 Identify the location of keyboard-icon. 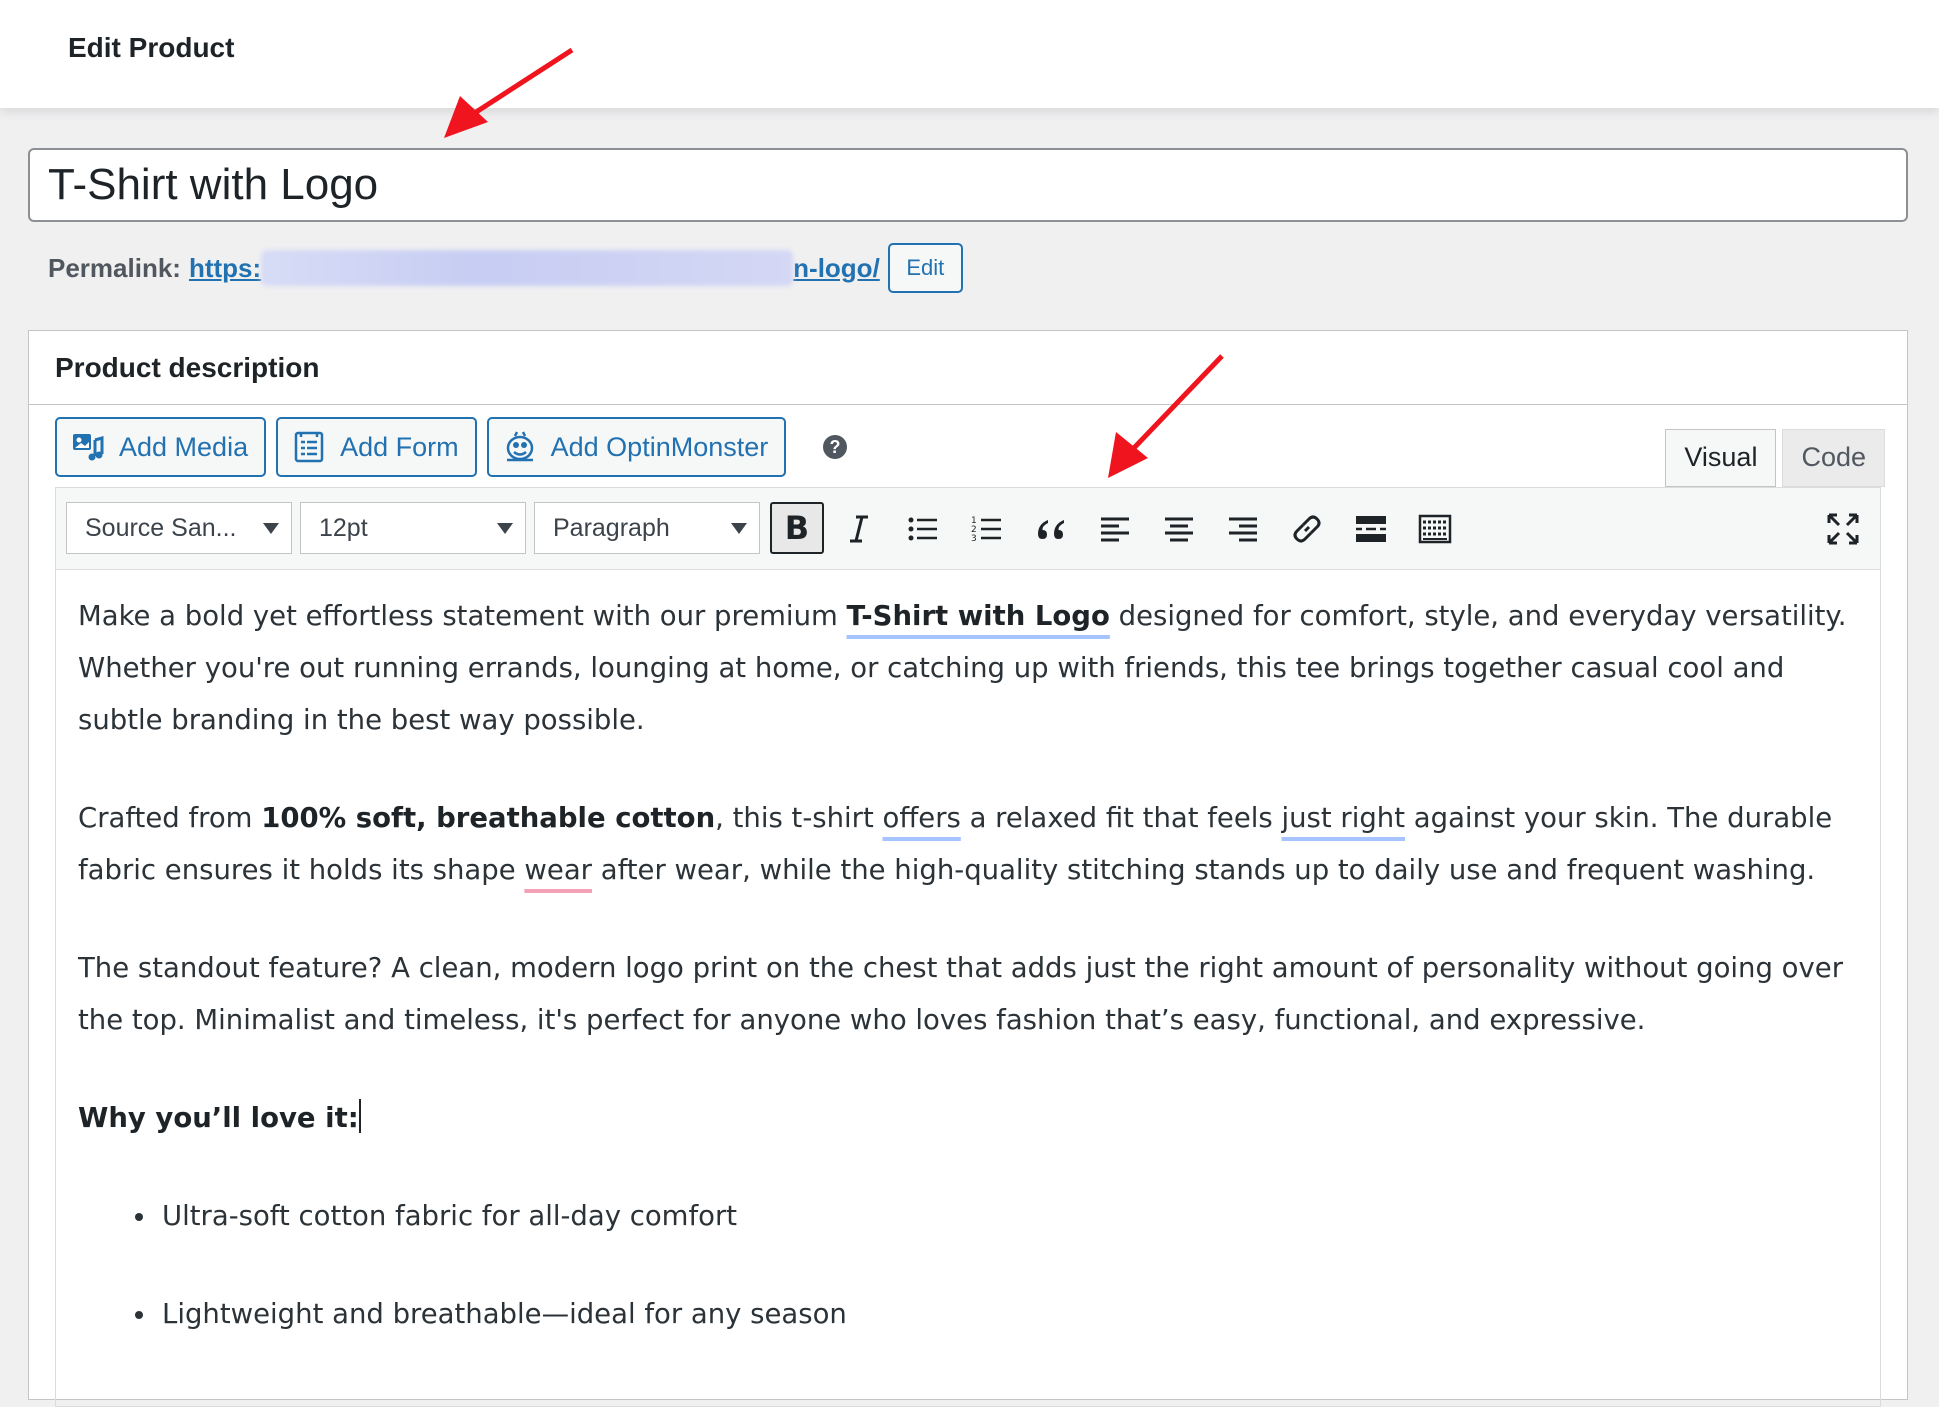
(1435, 529).